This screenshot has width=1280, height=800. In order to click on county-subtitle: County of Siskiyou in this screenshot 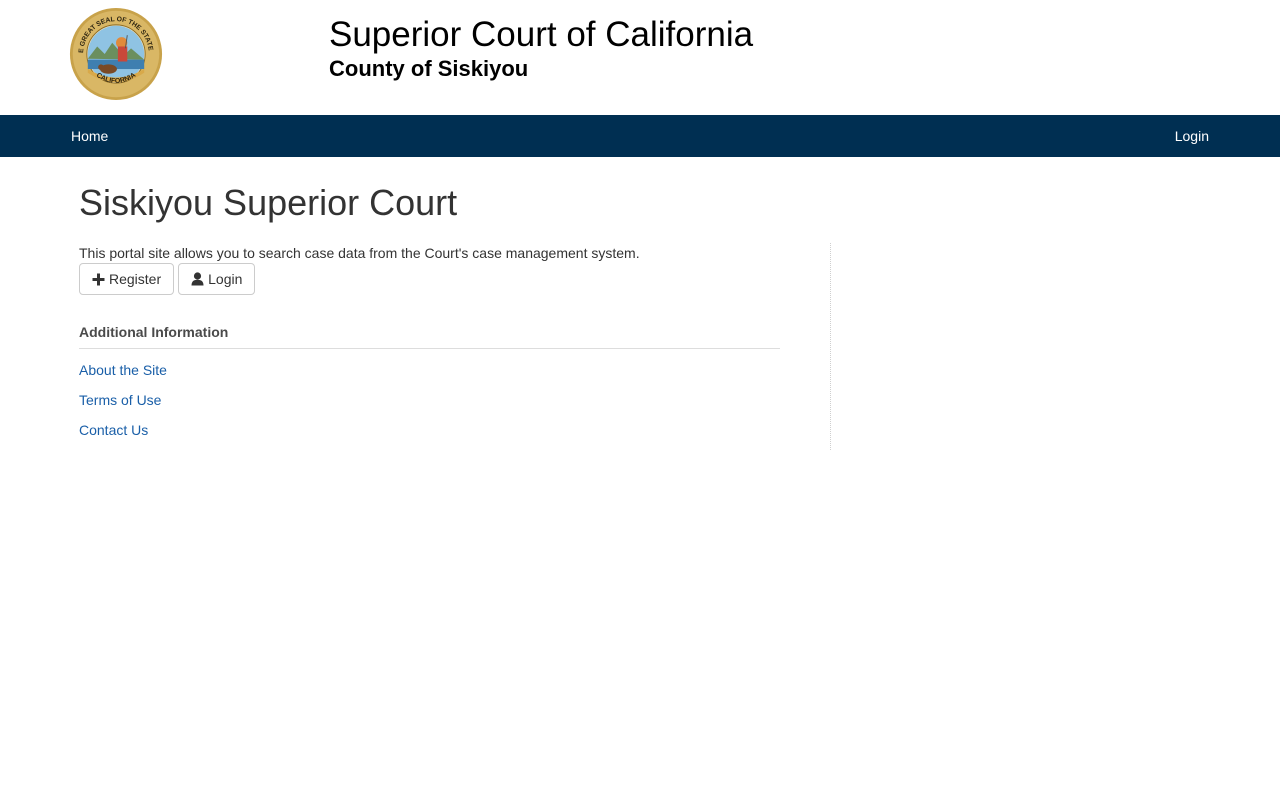, I will do `click(429, 68)`.